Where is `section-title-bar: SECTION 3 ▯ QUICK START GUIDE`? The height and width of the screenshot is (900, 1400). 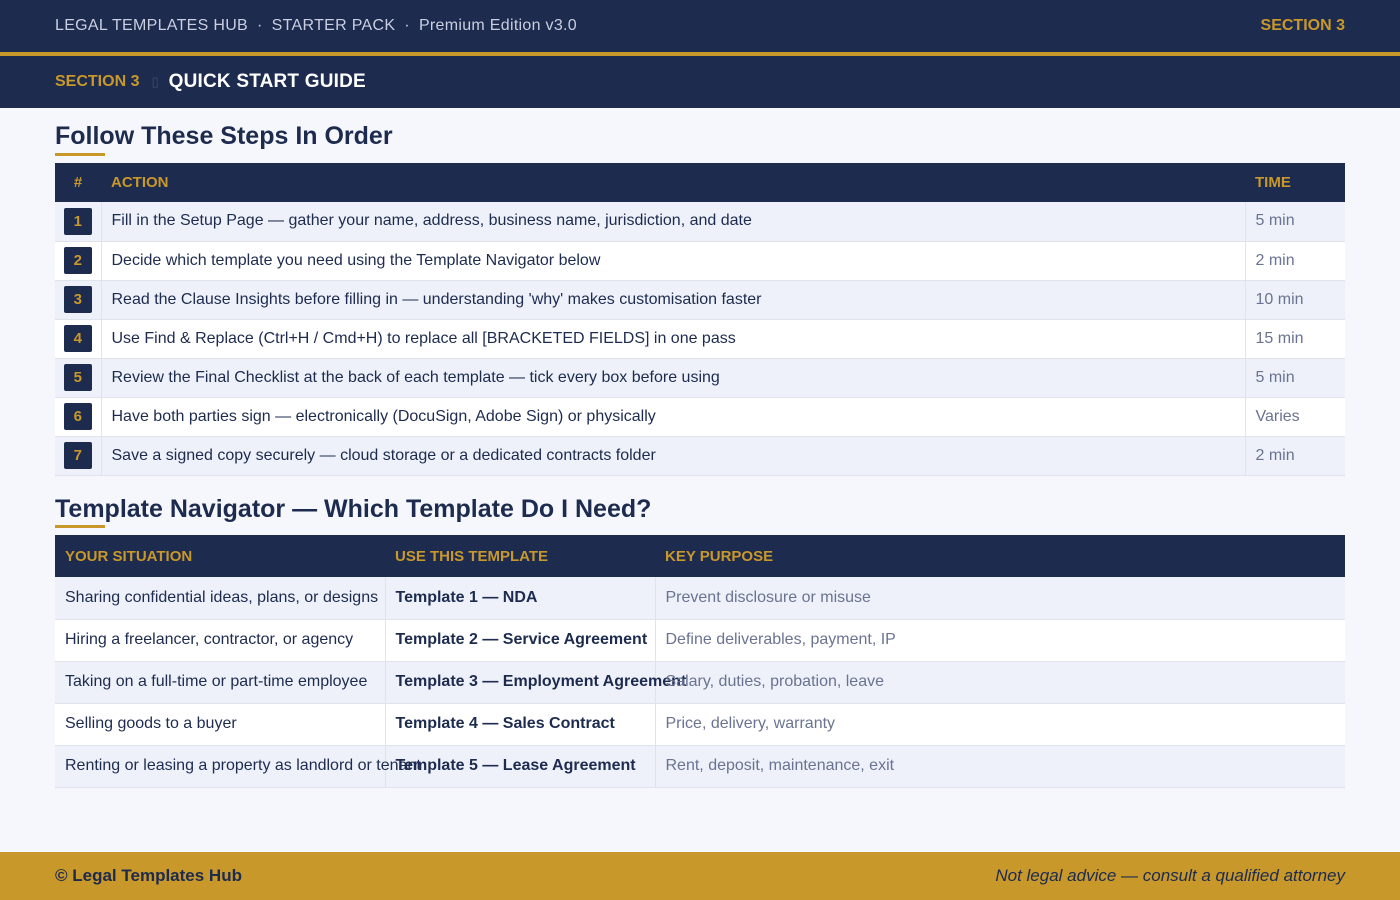
section-title-bar: SECTION 3 ▯ QUICK START GUIDE is located at coordinates (700, 82).